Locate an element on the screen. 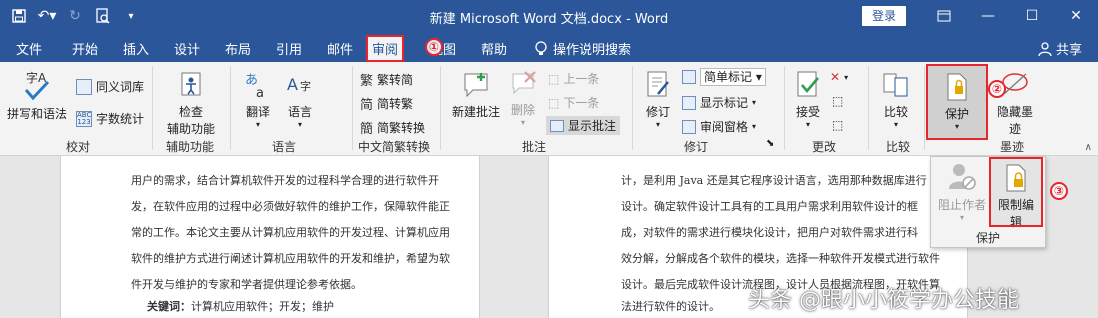  spelling-check-icon: 字A is located at coordinates (37, 85).